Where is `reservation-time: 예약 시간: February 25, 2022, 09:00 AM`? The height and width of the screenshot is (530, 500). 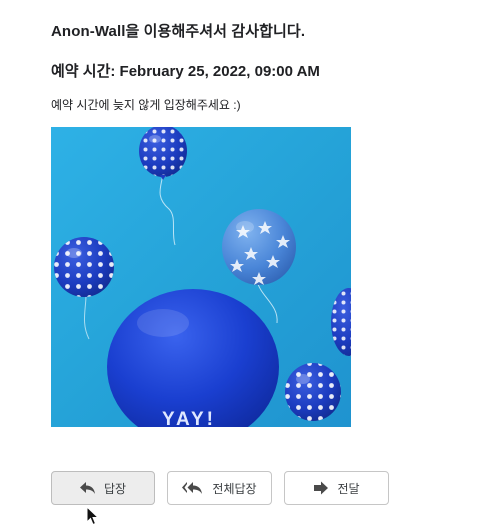 reservation-time: 예약 시간: February 25, 2022, 09:00 AM is located at coordinates (185, 71).